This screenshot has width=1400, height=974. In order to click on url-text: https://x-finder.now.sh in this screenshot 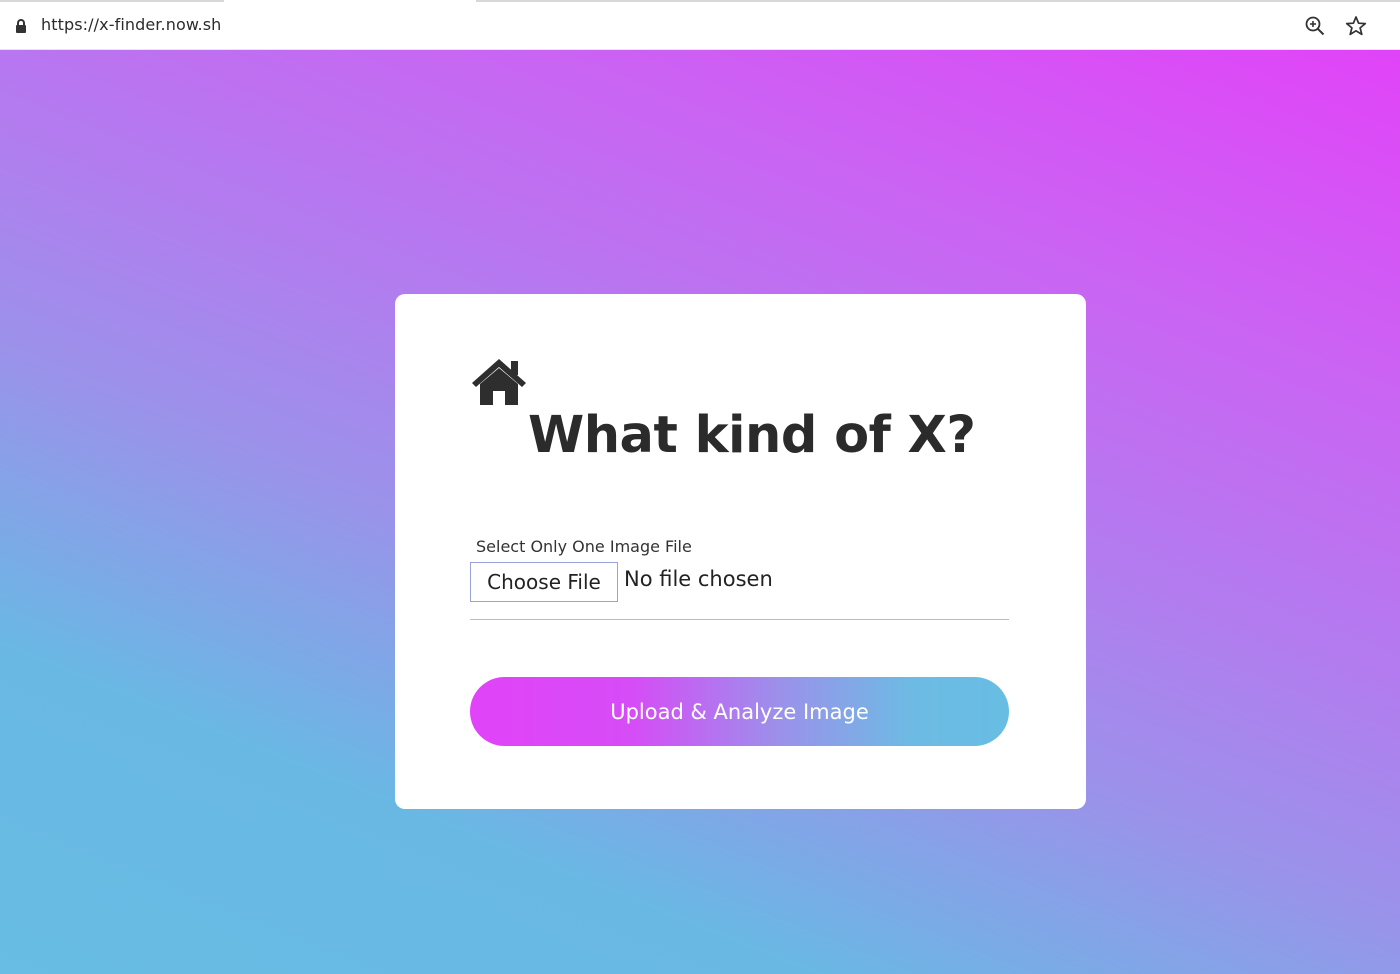, I will do `click(131, 24)`.